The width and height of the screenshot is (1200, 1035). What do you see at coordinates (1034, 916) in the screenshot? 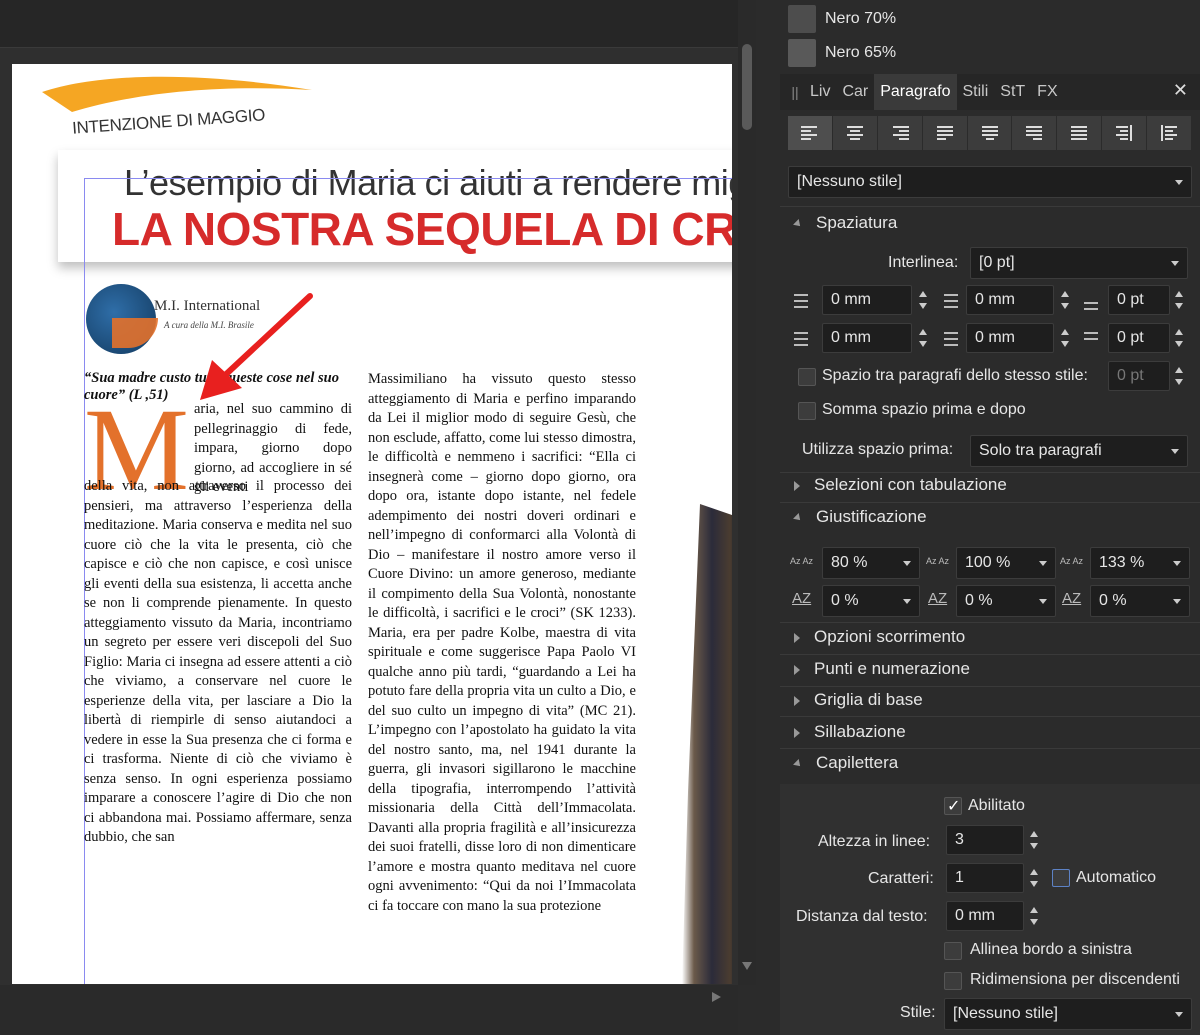
I see `dropcap-distance-stepper` at bounding box center [1034, 916].